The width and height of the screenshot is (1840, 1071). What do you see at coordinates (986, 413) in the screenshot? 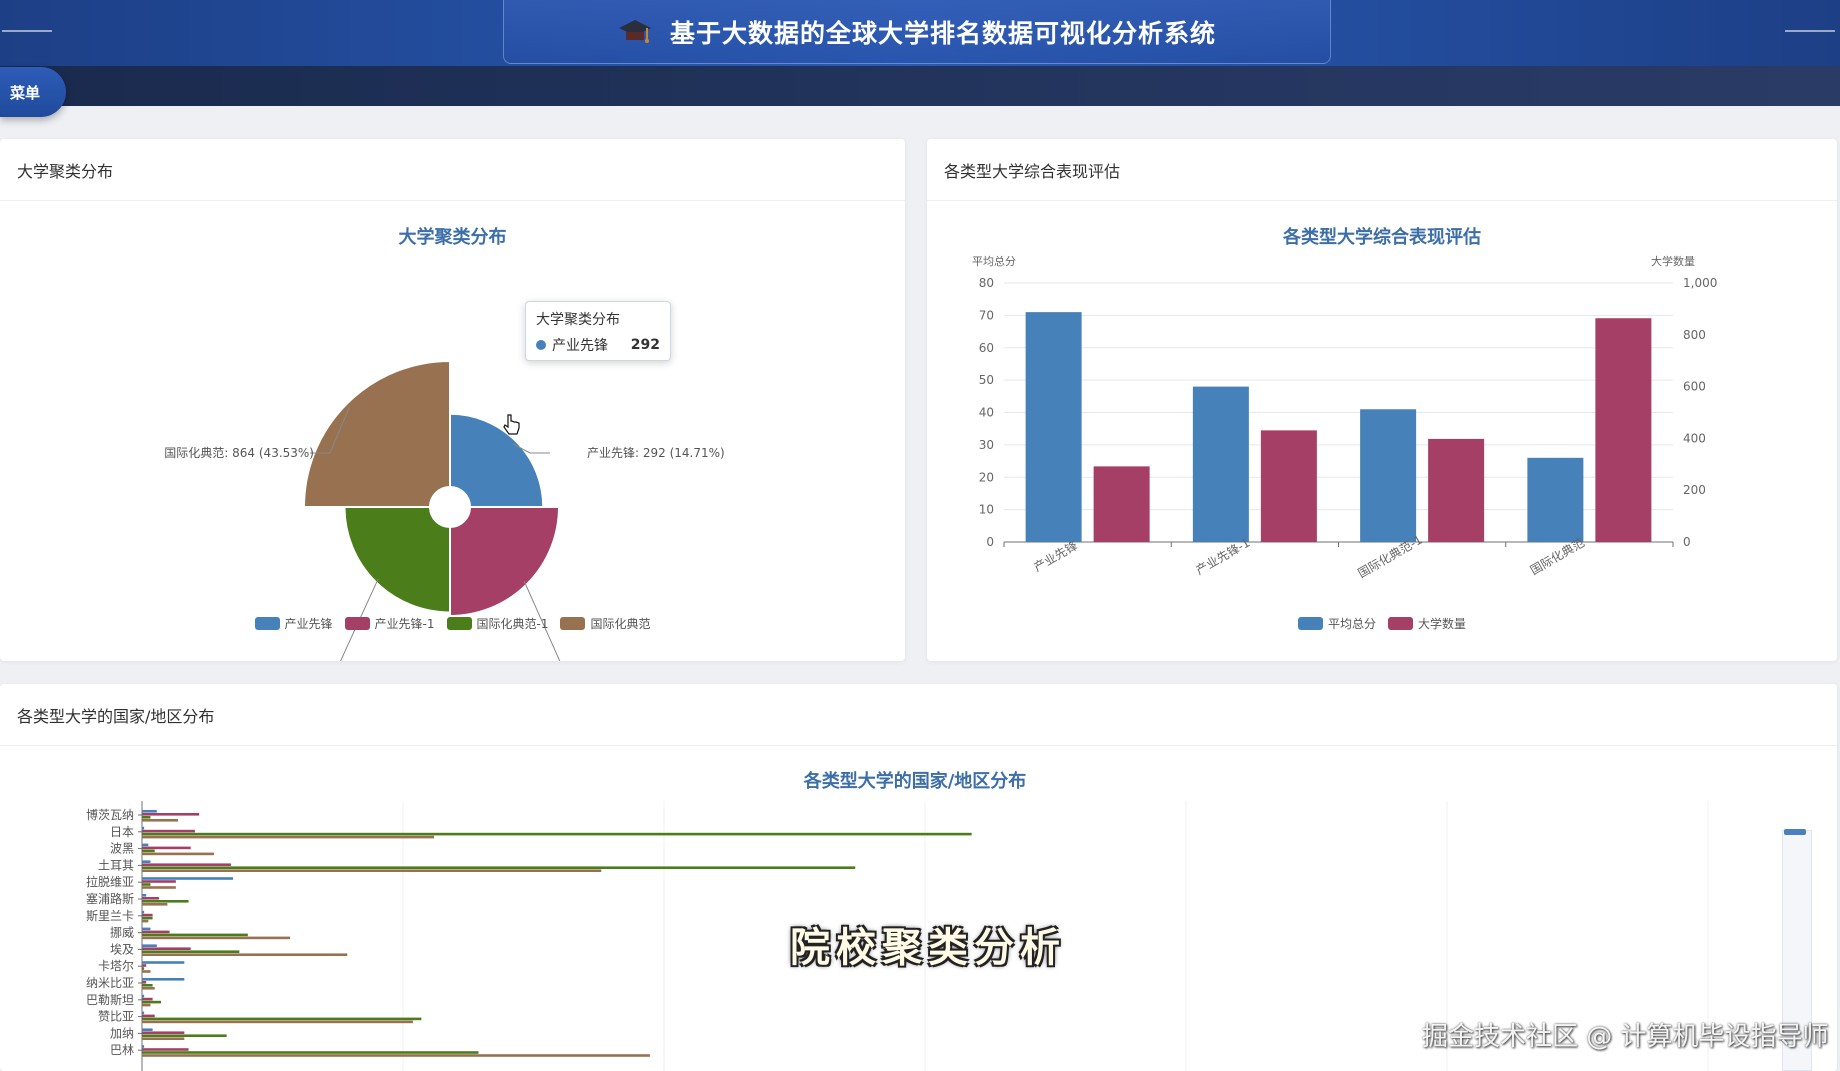
I see `left-axis-tick: 40` at bounding box center [986, 413].